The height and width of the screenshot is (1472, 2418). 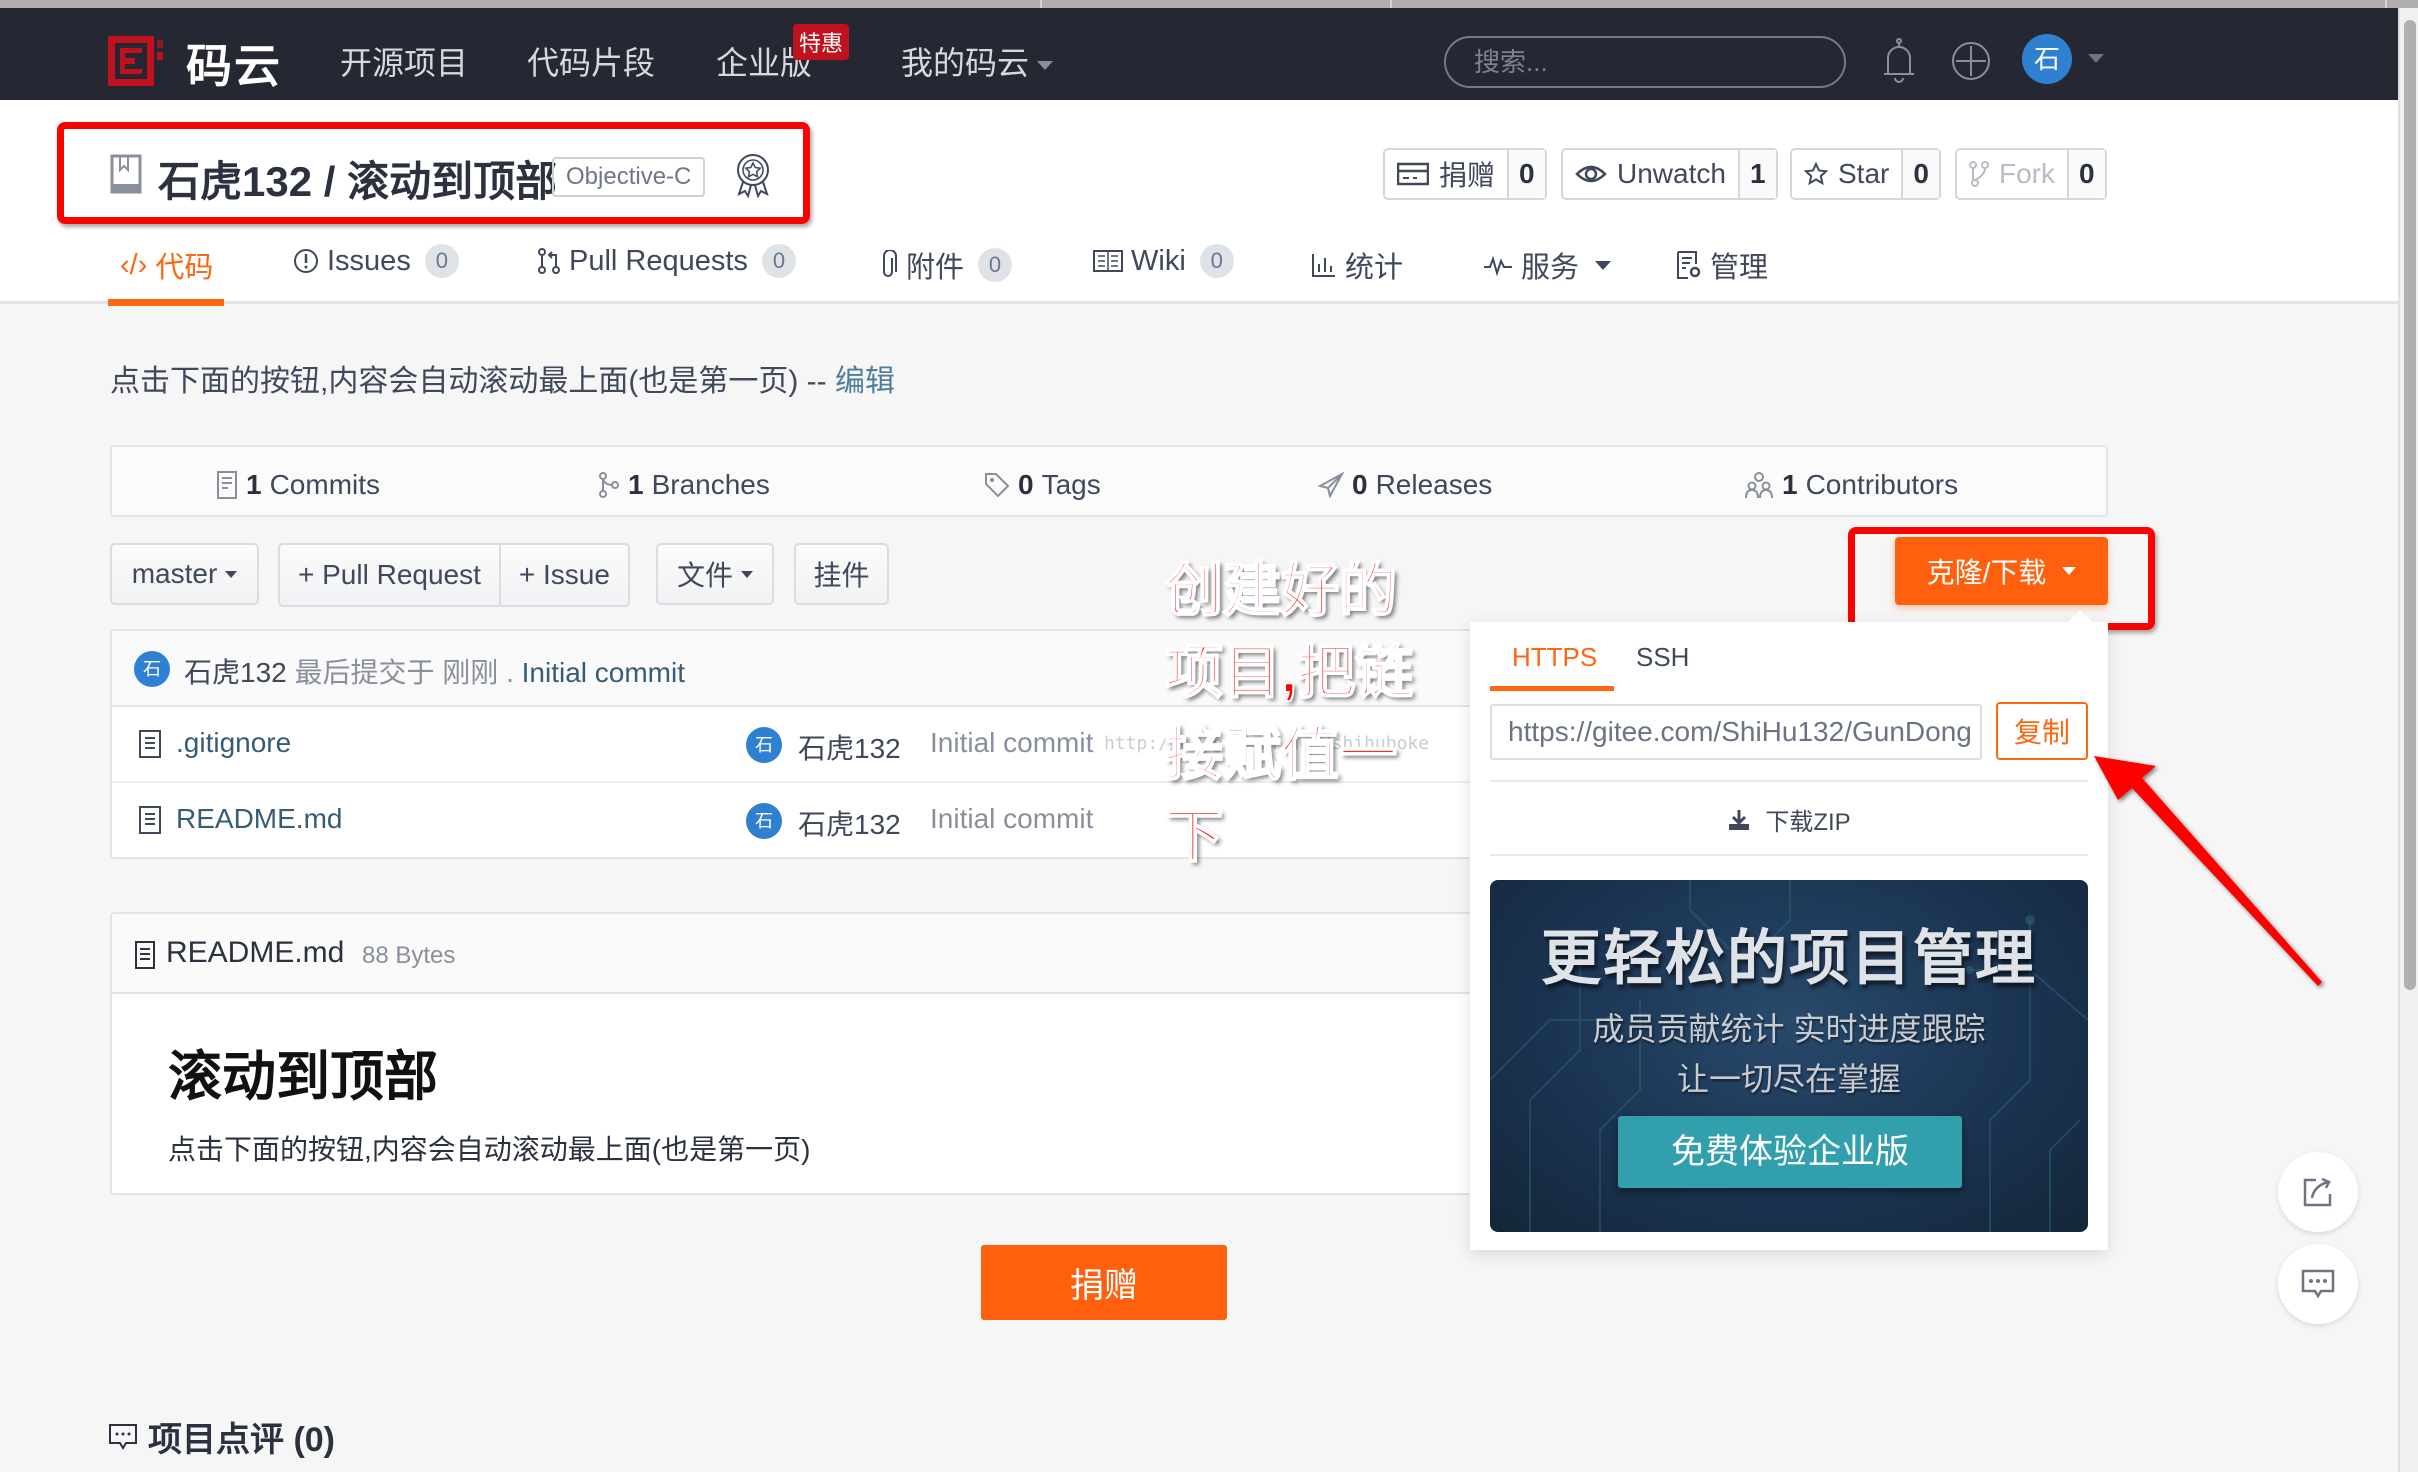 I want to click on last-commit-info: 石虎132 最后提交于 刚刚 . Initial commit, so click(x=434, y=671).